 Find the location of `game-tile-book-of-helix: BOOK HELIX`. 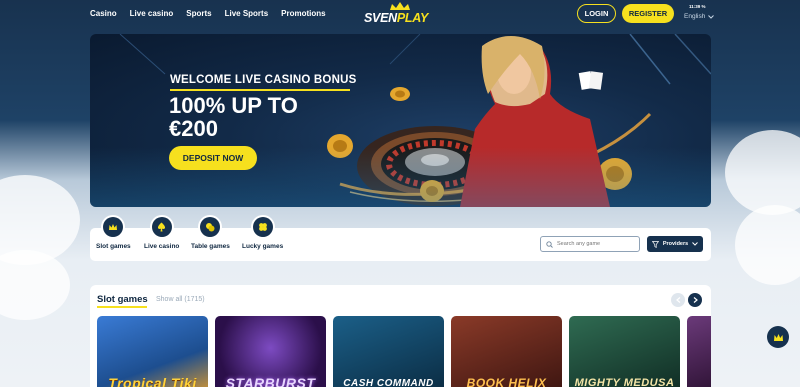

game-tile-book-of-helix: BOOK HELIX is located at coordinates (506, 351).